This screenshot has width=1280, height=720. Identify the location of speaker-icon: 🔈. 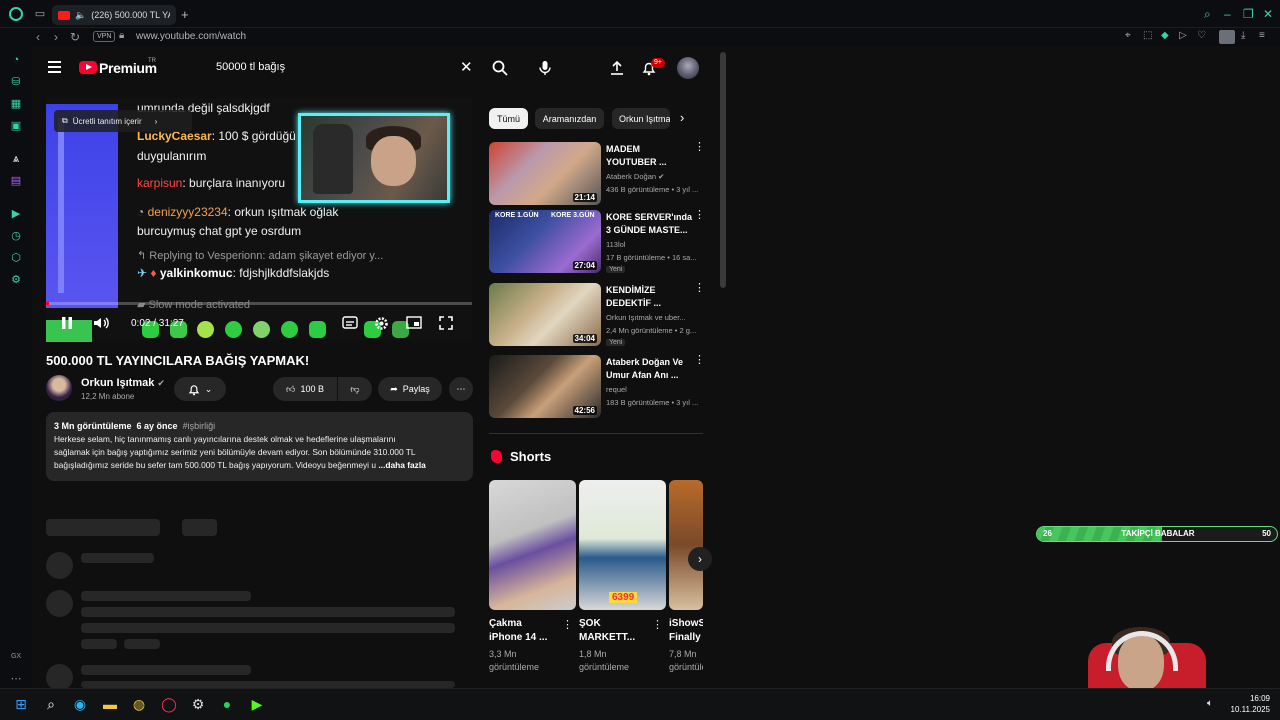
(80, 15).